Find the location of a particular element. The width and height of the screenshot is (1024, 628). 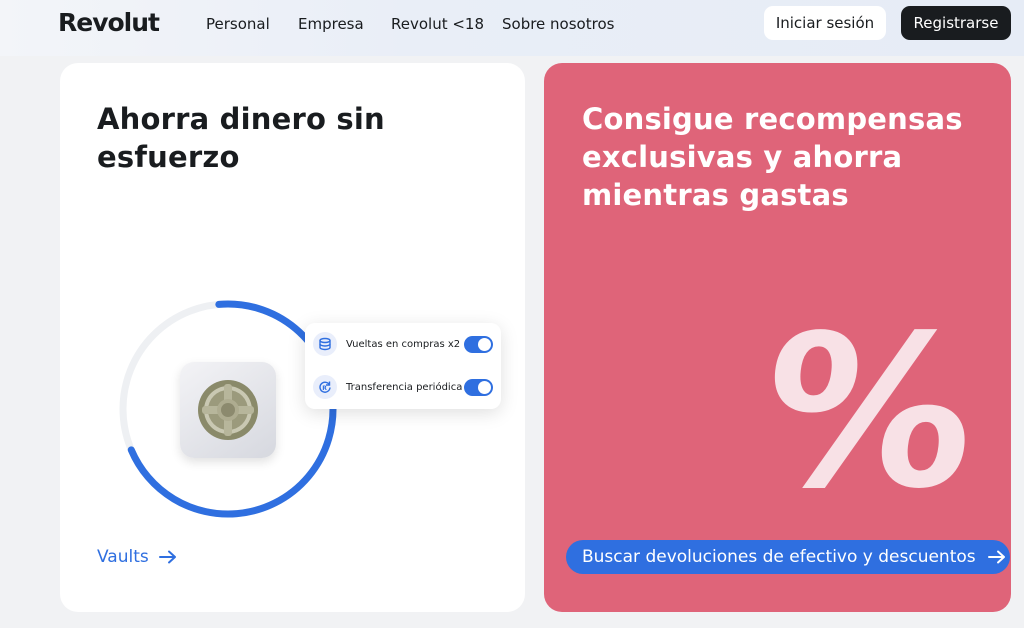

svg-text: R is located at coordinates (324, 388).